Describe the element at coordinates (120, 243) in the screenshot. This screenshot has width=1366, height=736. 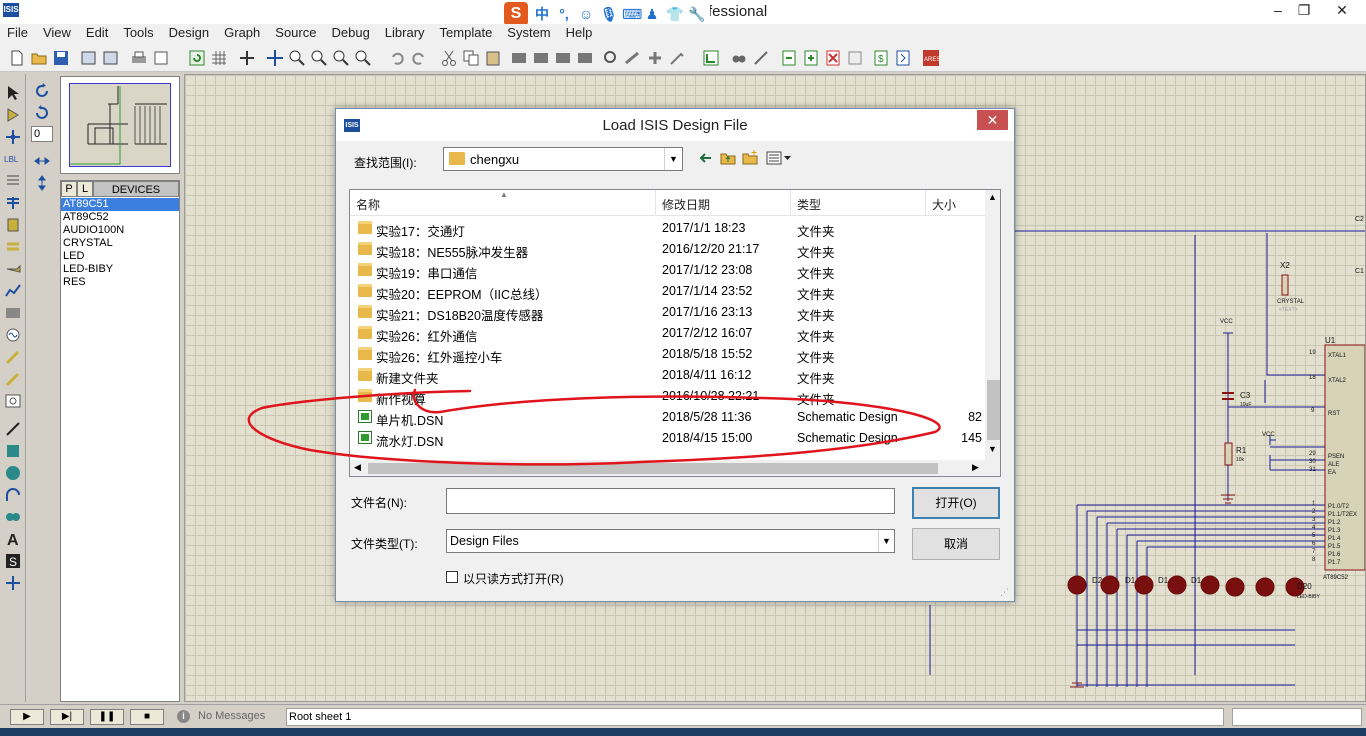
I see `device-item-crystal: CRYSTAL` at that location.